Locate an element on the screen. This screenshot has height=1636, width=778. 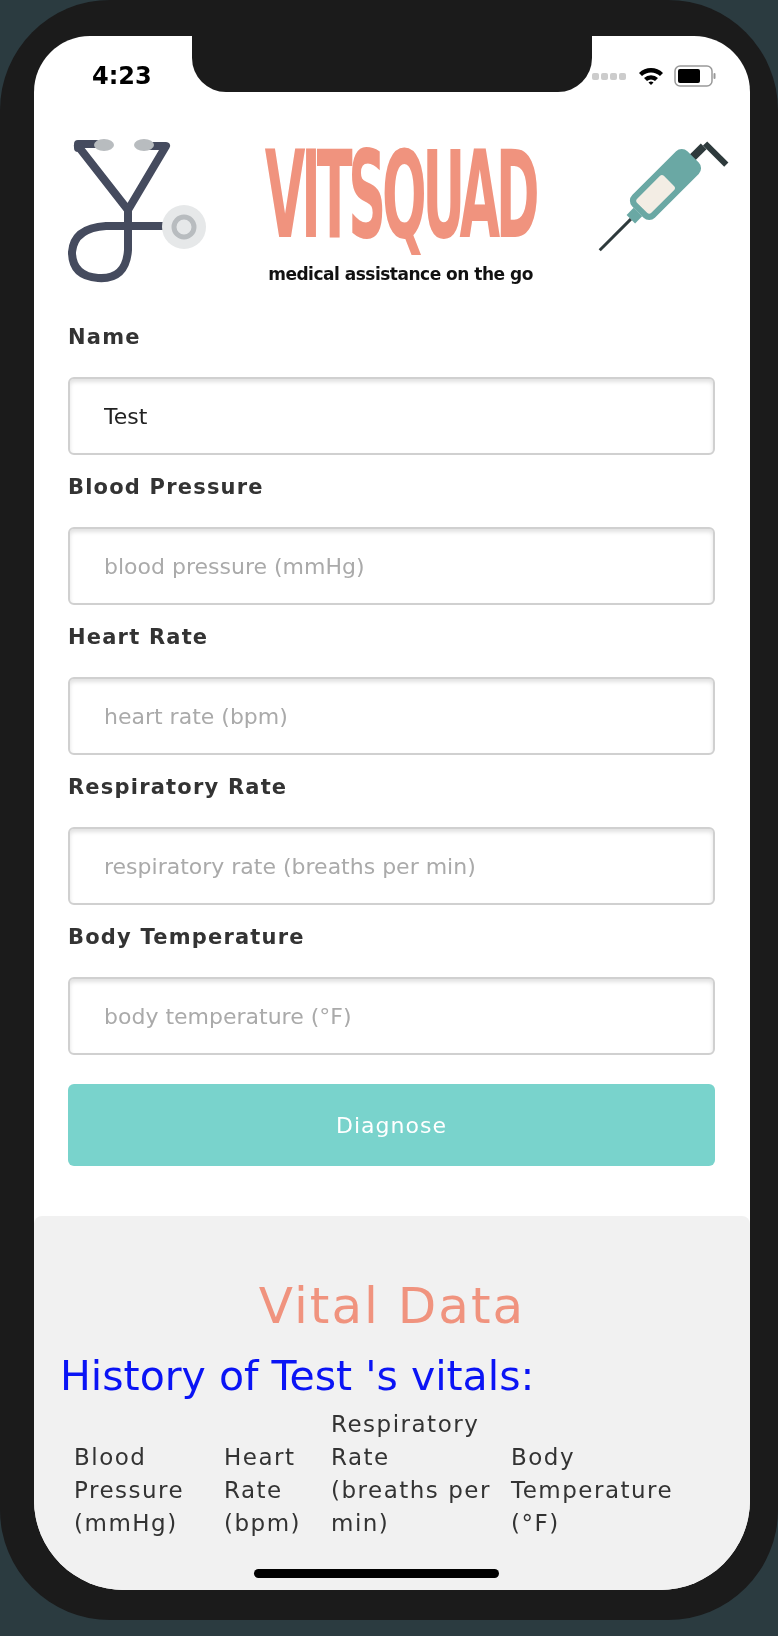
field-label: Blood Pressure is located at coordinates (166, 487).